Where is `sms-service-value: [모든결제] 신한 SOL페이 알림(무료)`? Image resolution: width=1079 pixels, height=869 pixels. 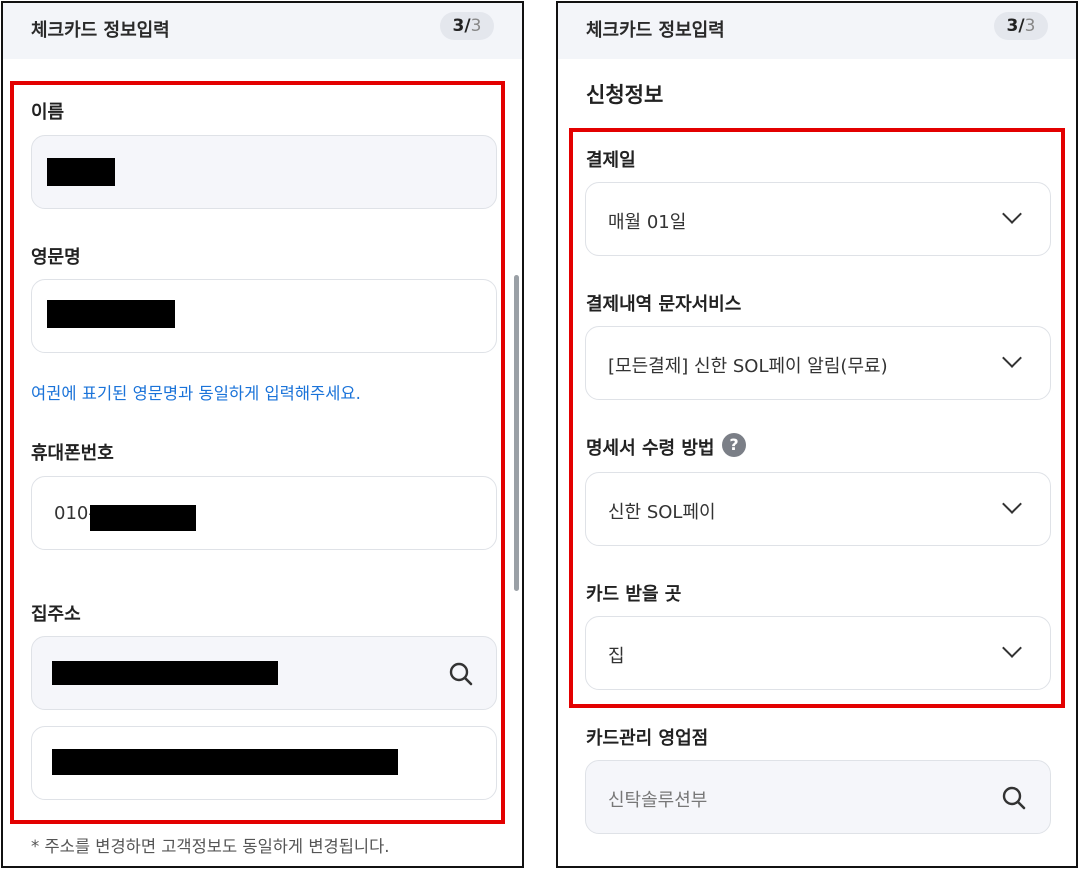
sms-service-value: [모든결제] 신한 SOL페이 알림(무료) is located at coordinates (748, 366).